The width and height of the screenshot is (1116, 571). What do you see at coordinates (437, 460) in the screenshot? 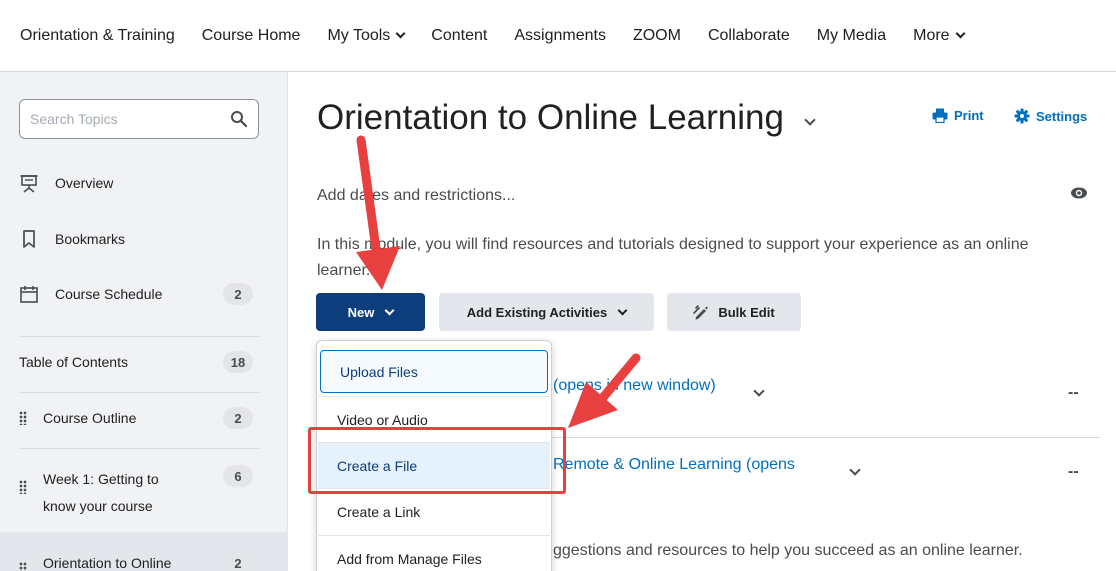
I see `annotation-highlight-box` at bounding box center [437, 460].